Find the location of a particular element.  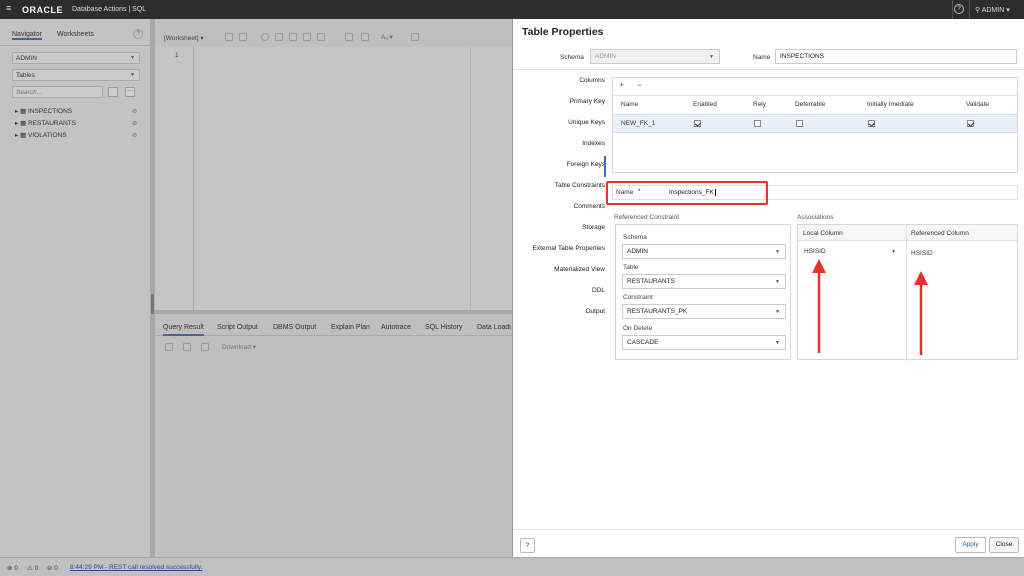

table-row: NEW_FK_1 is located at coordinates (815, 123).